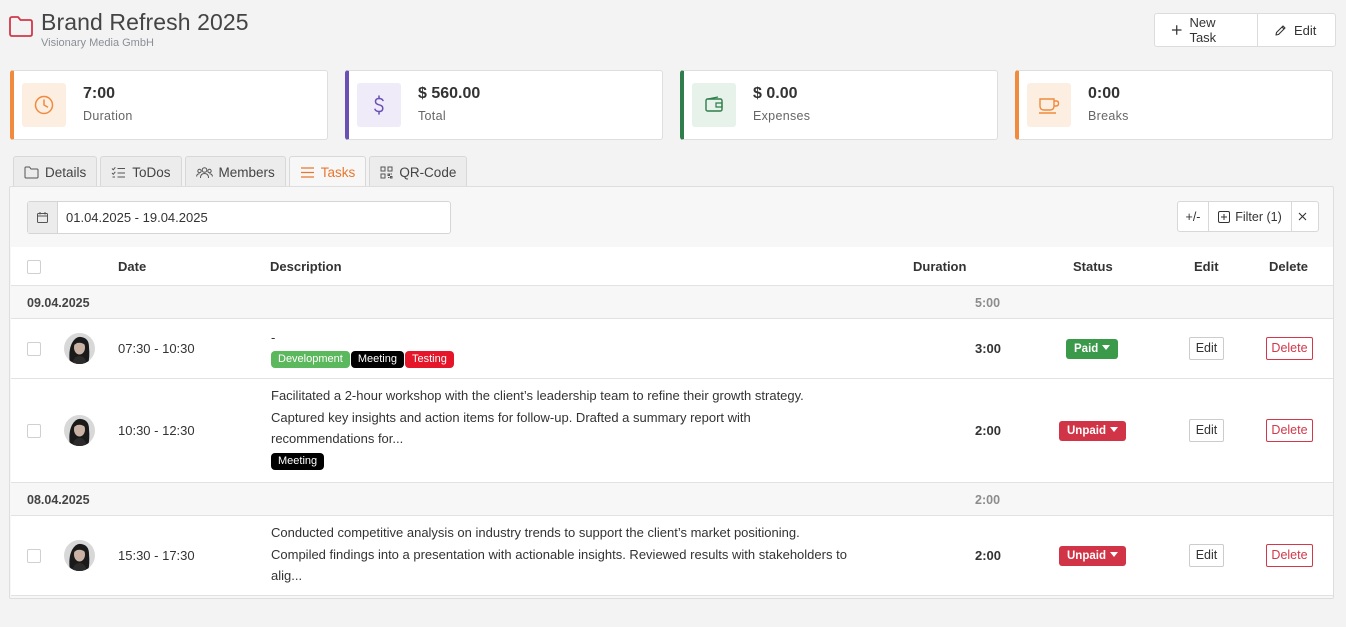  I want to click on tab-todos: ToDos, so click(141, 171).